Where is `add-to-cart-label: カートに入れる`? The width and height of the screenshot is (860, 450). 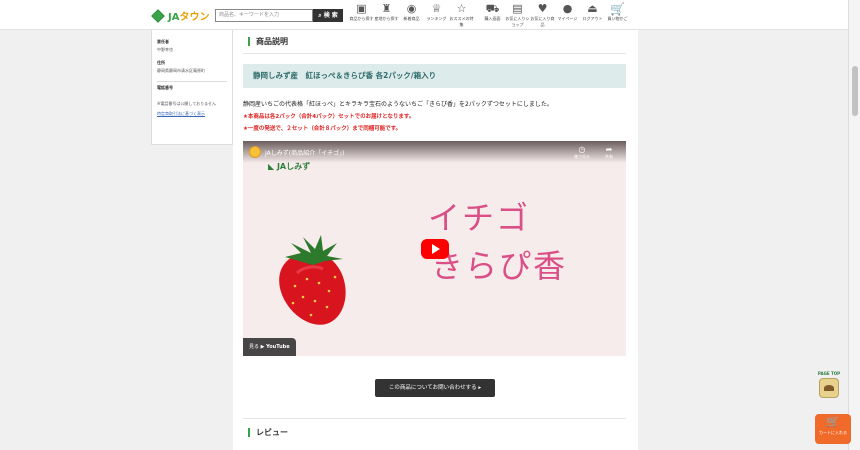 add-to-cart-label: カートに入れる is located at coordinates (833, 432).